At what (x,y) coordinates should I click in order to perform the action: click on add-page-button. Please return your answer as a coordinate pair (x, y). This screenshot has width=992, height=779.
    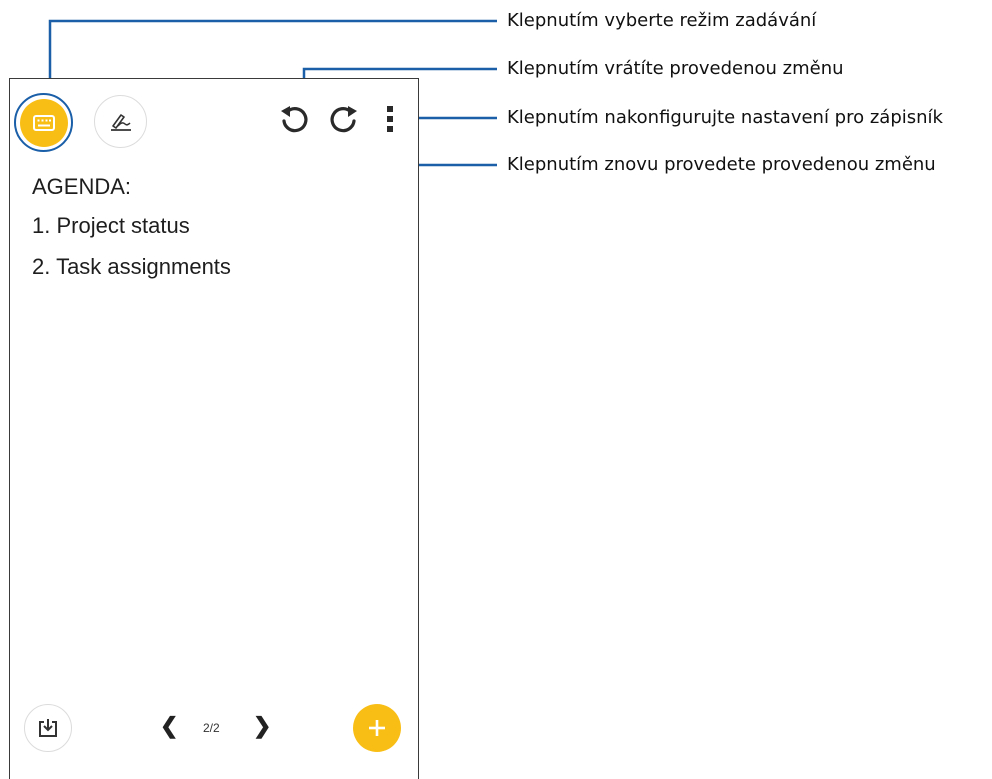
    Looking at the image, I should click on (377, 728).